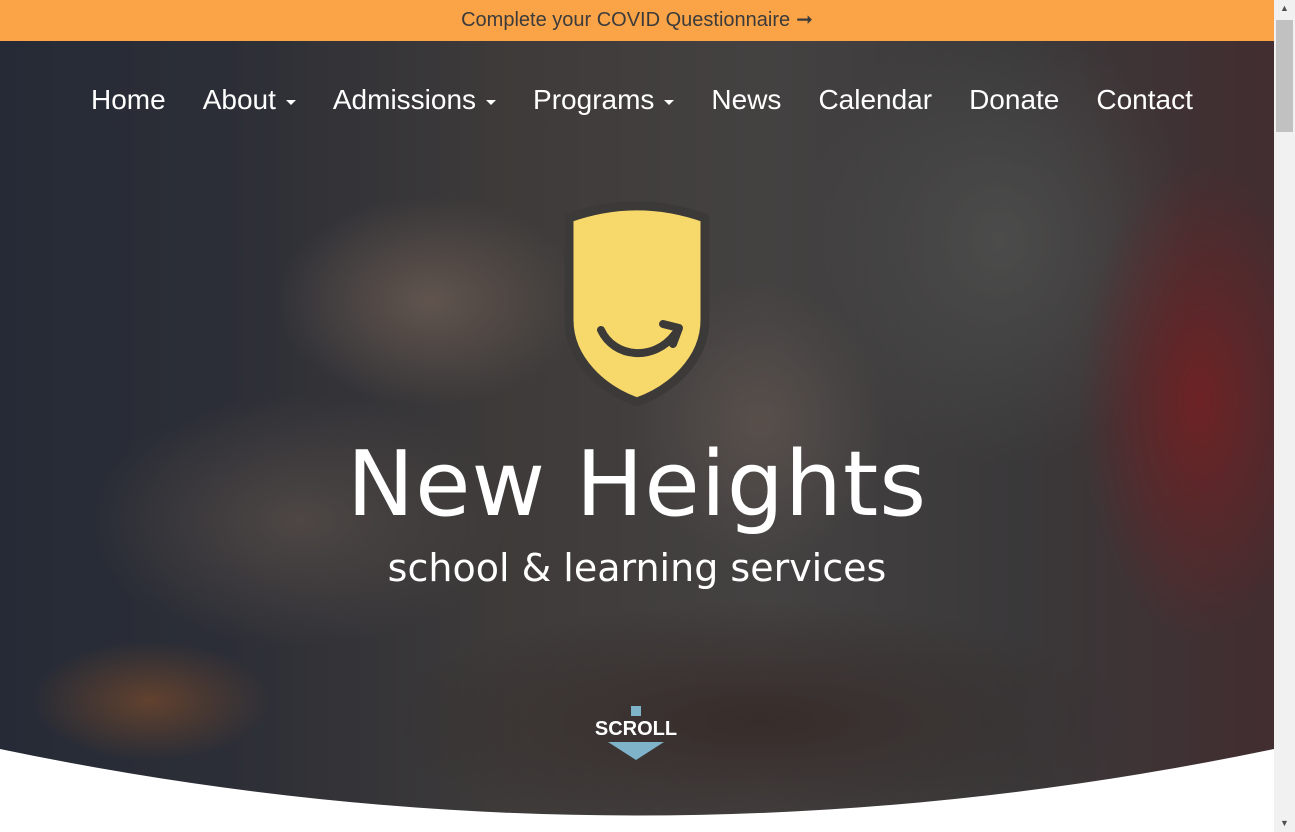 Image resolution: width=1295 pixels, height=832 pixels. What do you see at coordinates (1284, 823) in the screenshot?
I see `scroll-down-icon: ▼` at bounding box center [1284, 823].